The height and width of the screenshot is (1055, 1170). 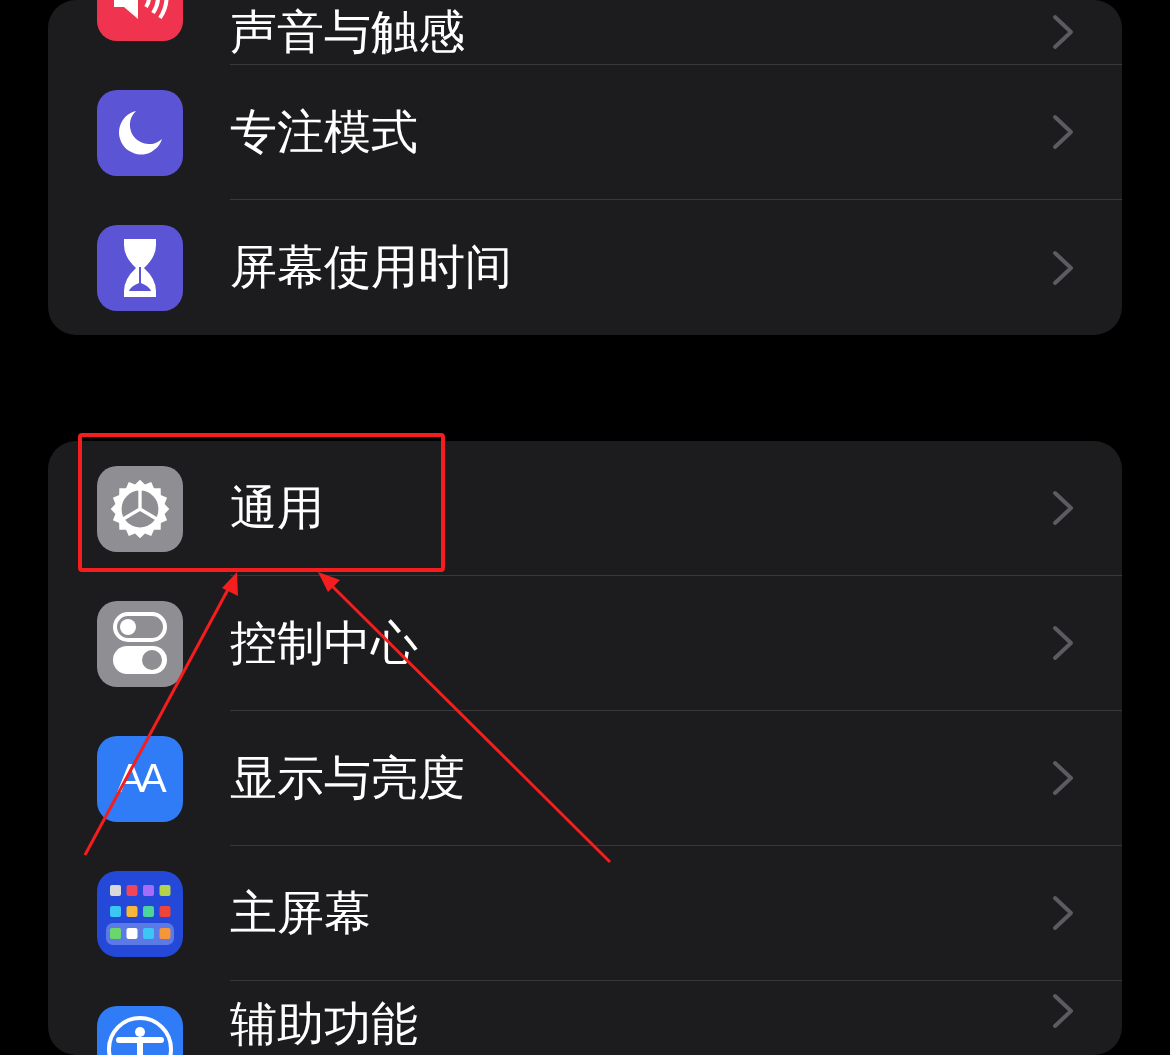 What do you see at coordinates (347, 32) in the screenshot?
I see `setting-item: 声音与触感` at bounding box center [347, 32].